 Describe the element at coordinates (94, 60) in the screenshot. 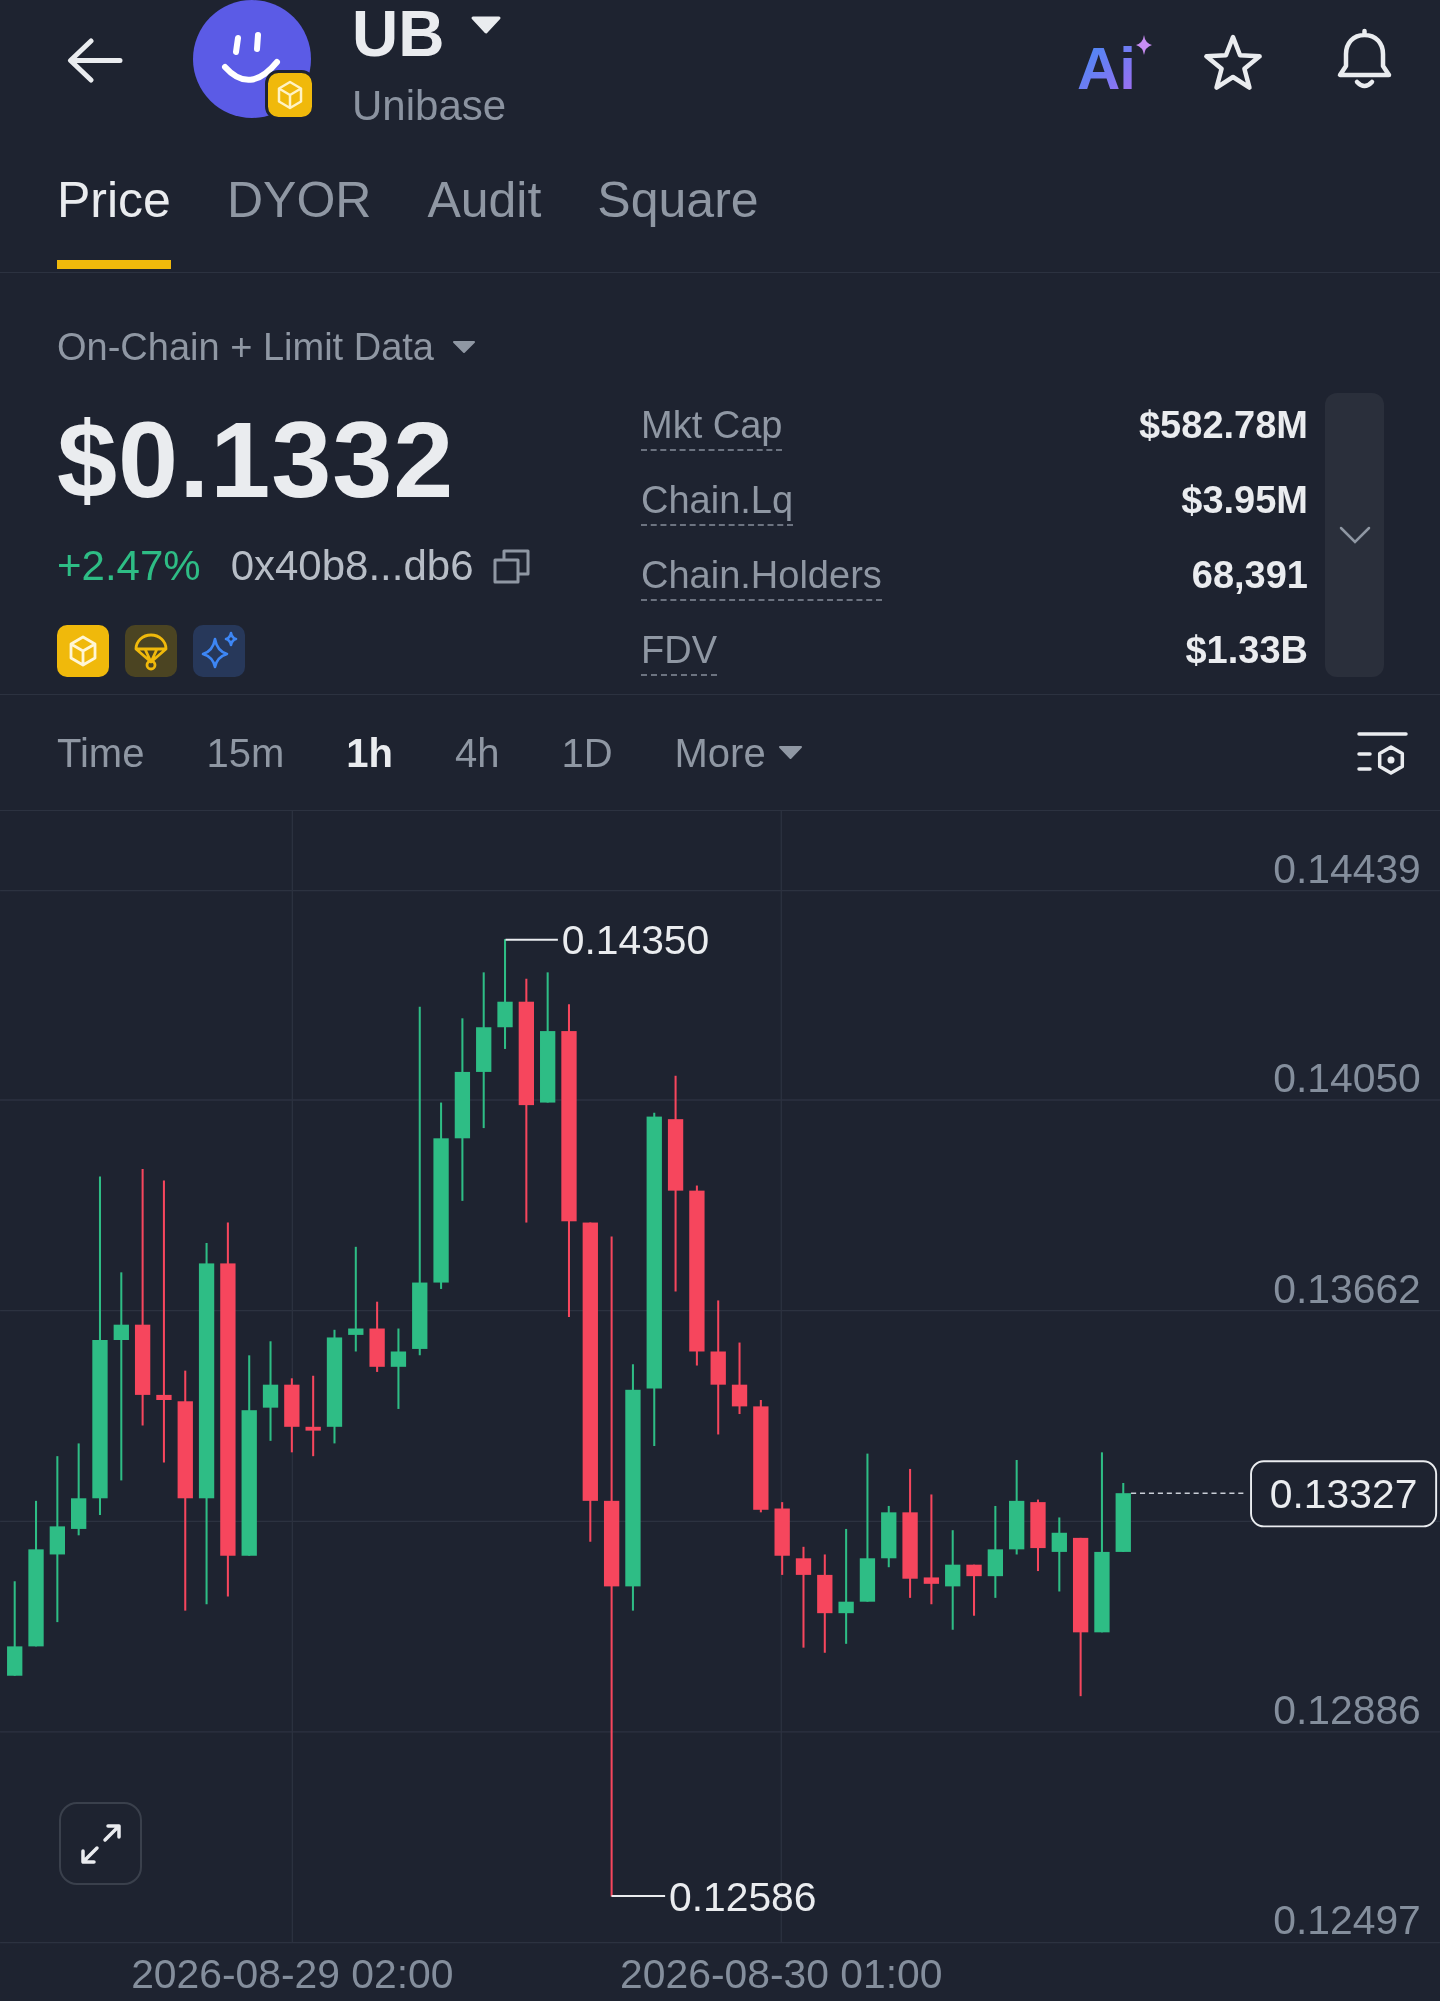

I see `back-arrow-icon` at that location.